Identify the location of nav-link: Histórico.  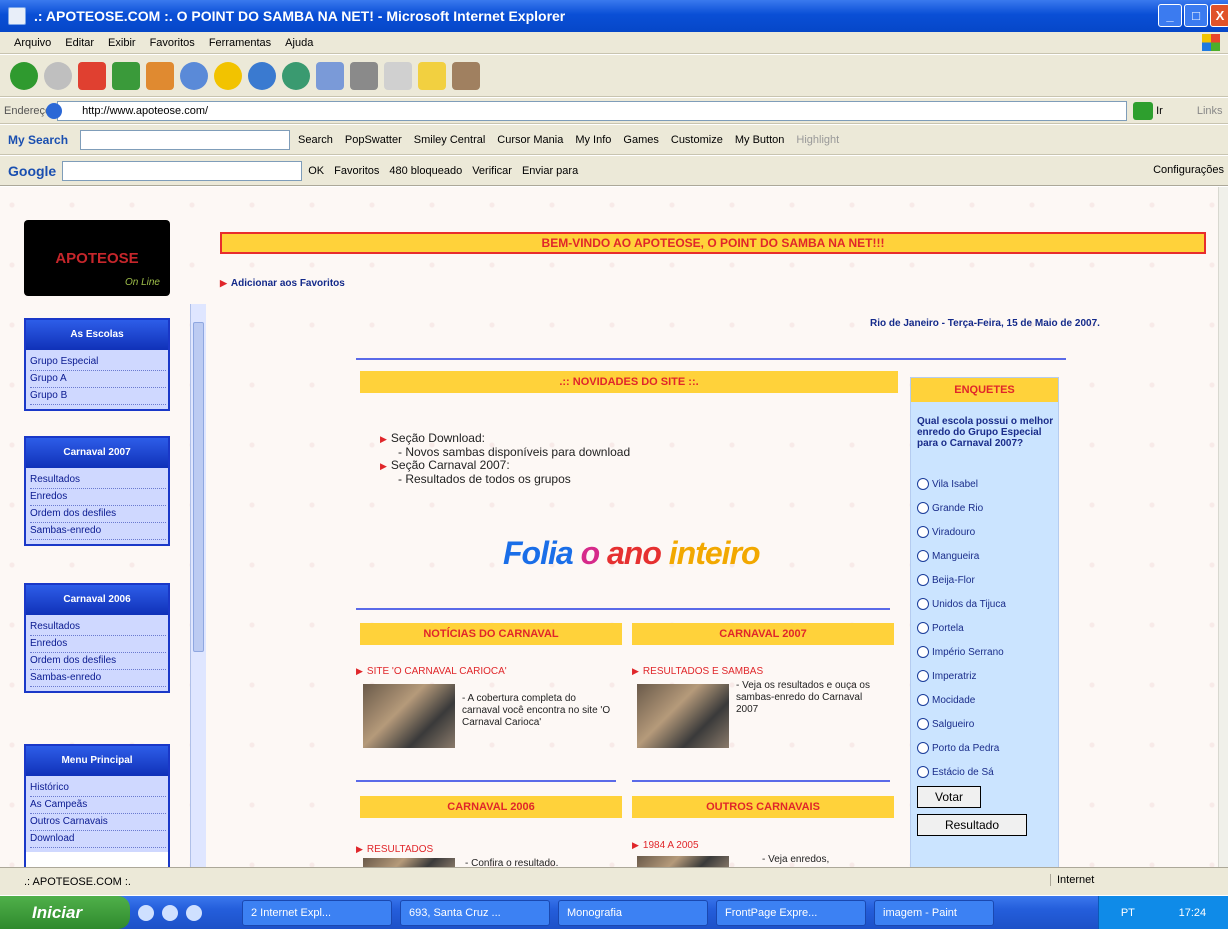
(98, 788).